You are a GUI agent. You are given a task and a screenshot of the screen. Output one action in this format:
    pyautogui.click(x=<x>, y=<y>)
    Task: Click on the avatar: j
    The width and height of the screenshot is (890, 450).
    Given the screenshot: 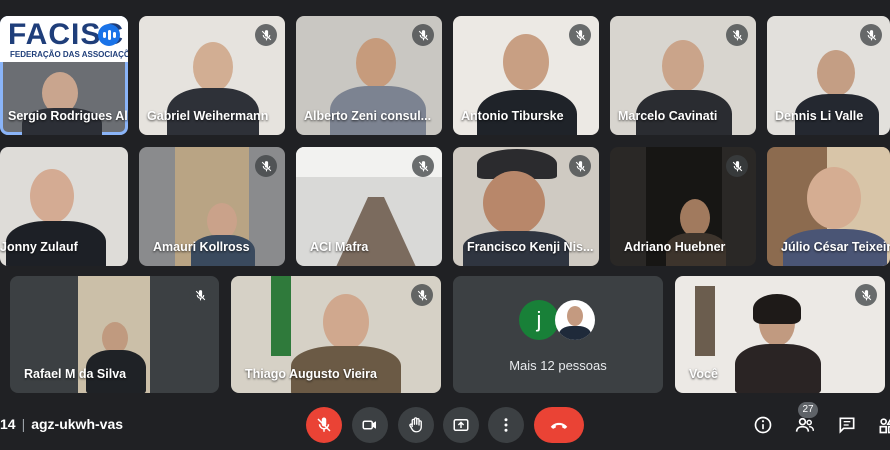 What is the action you would take?
    pyautogui.click(x=539, y=320)
    